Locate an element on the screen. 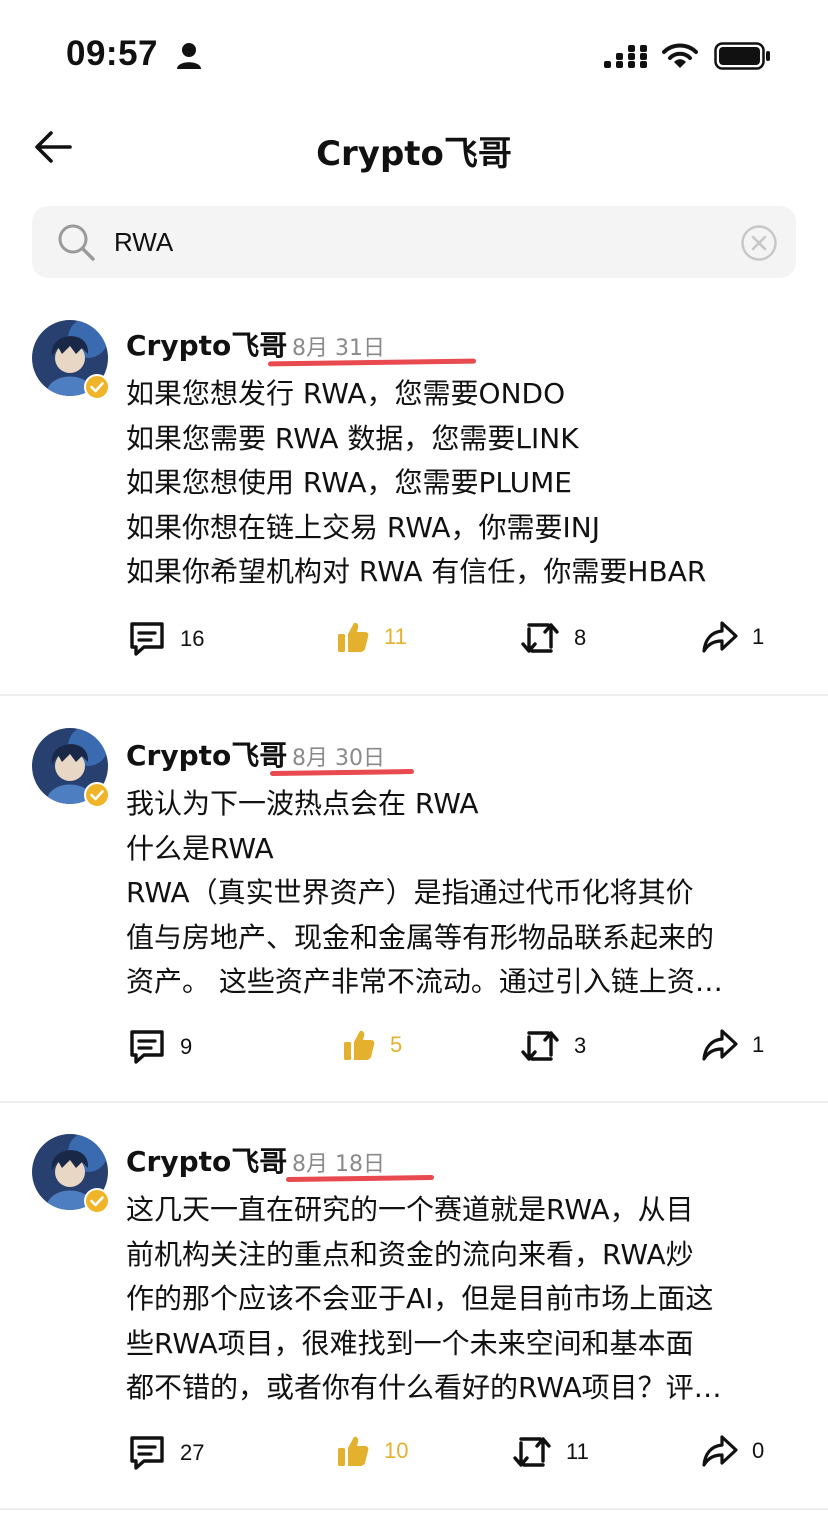  share-button: 0 is located at coordinates (733, 1451).